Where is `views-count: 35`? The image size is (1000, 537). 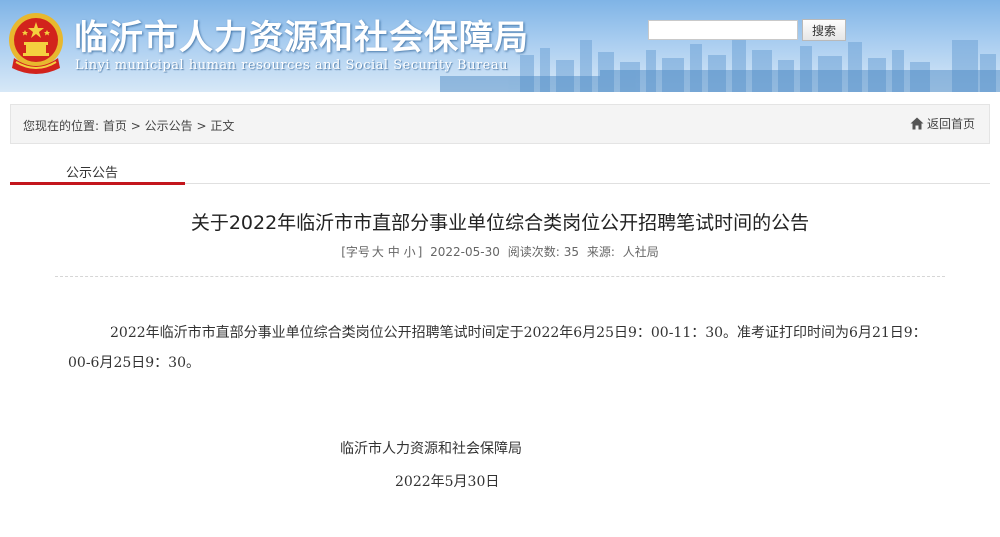 views-count: 35 is located at coordinates (571, 252).